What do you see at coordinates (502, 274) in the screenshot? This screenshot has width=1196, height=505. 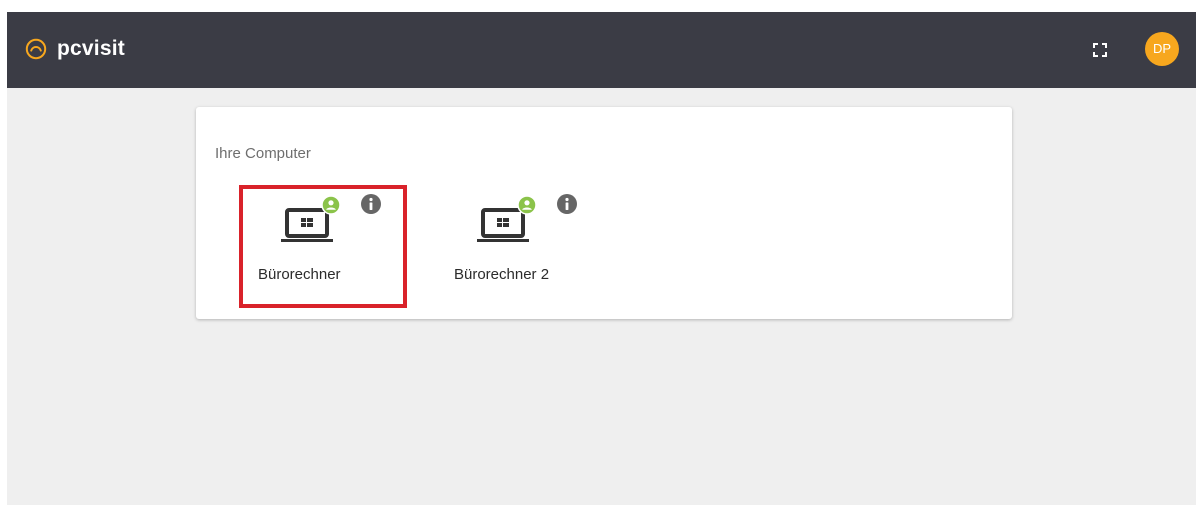 I see `computer-name: Bürorechner 2` at bounding box center [502, 274].